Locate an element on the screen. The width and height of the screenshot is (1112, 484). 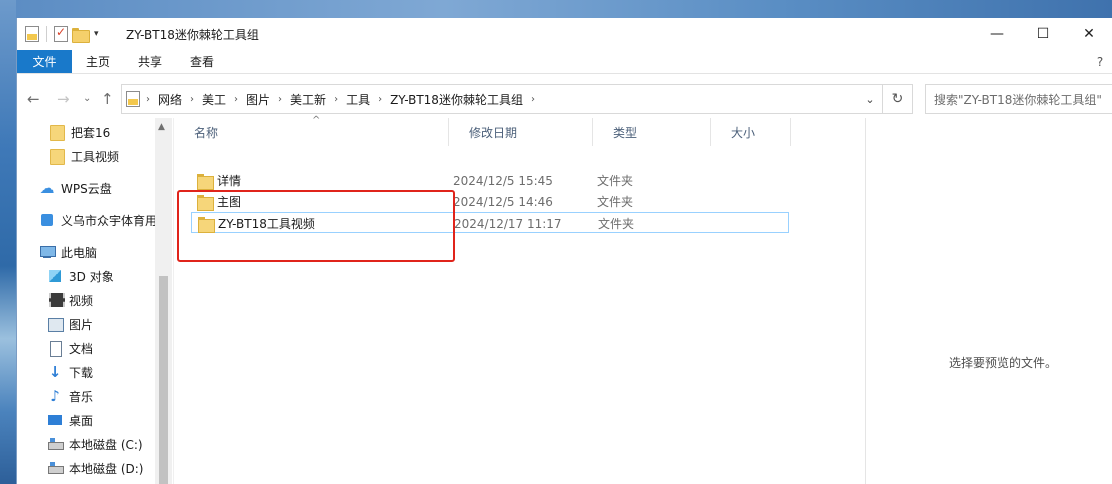
minimize-button: — is located at coordinates (997, 34).